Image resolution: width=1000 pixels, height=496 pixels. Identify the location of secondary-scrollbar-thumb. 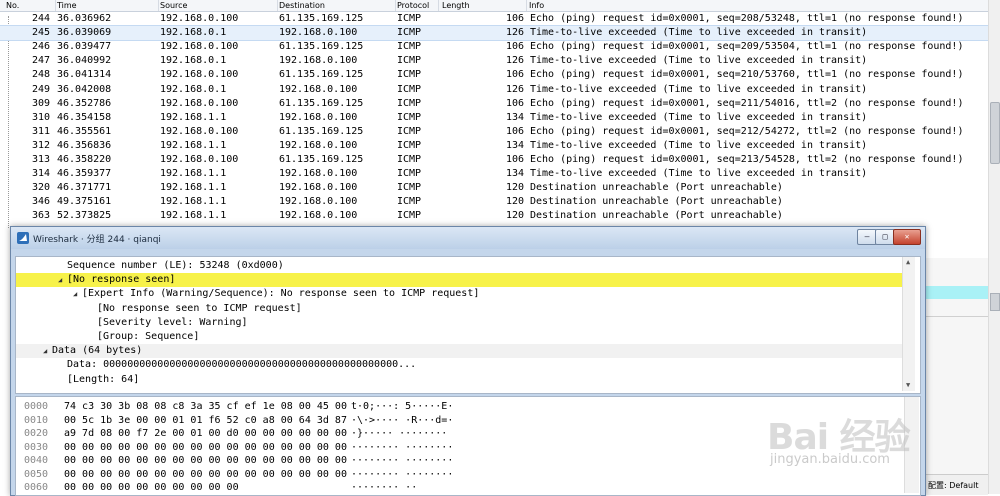
(995, 302).